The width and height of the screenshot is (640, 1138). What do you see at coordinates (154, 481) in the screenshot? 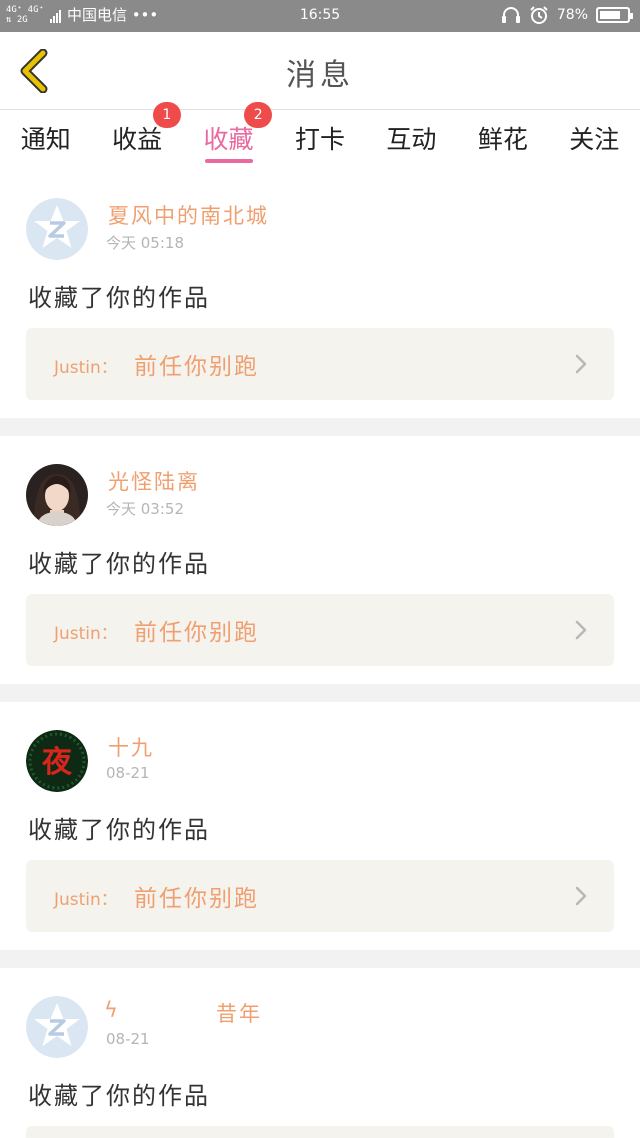
I see `user-name: 光怪陆离` at bounding box center [154, 481].